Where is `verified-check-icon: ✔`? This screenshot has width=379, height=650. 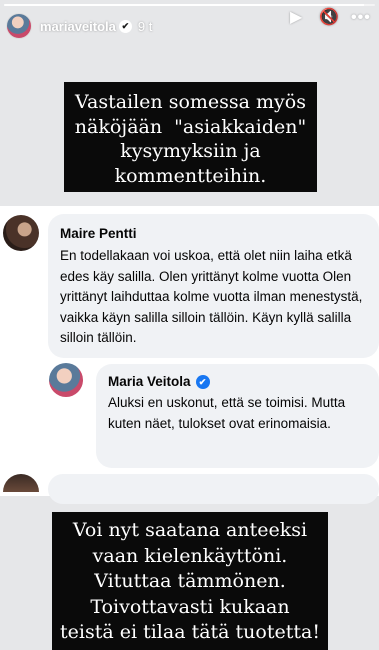
verified-check-icon: ✔ is located at coordinates (202, 381).